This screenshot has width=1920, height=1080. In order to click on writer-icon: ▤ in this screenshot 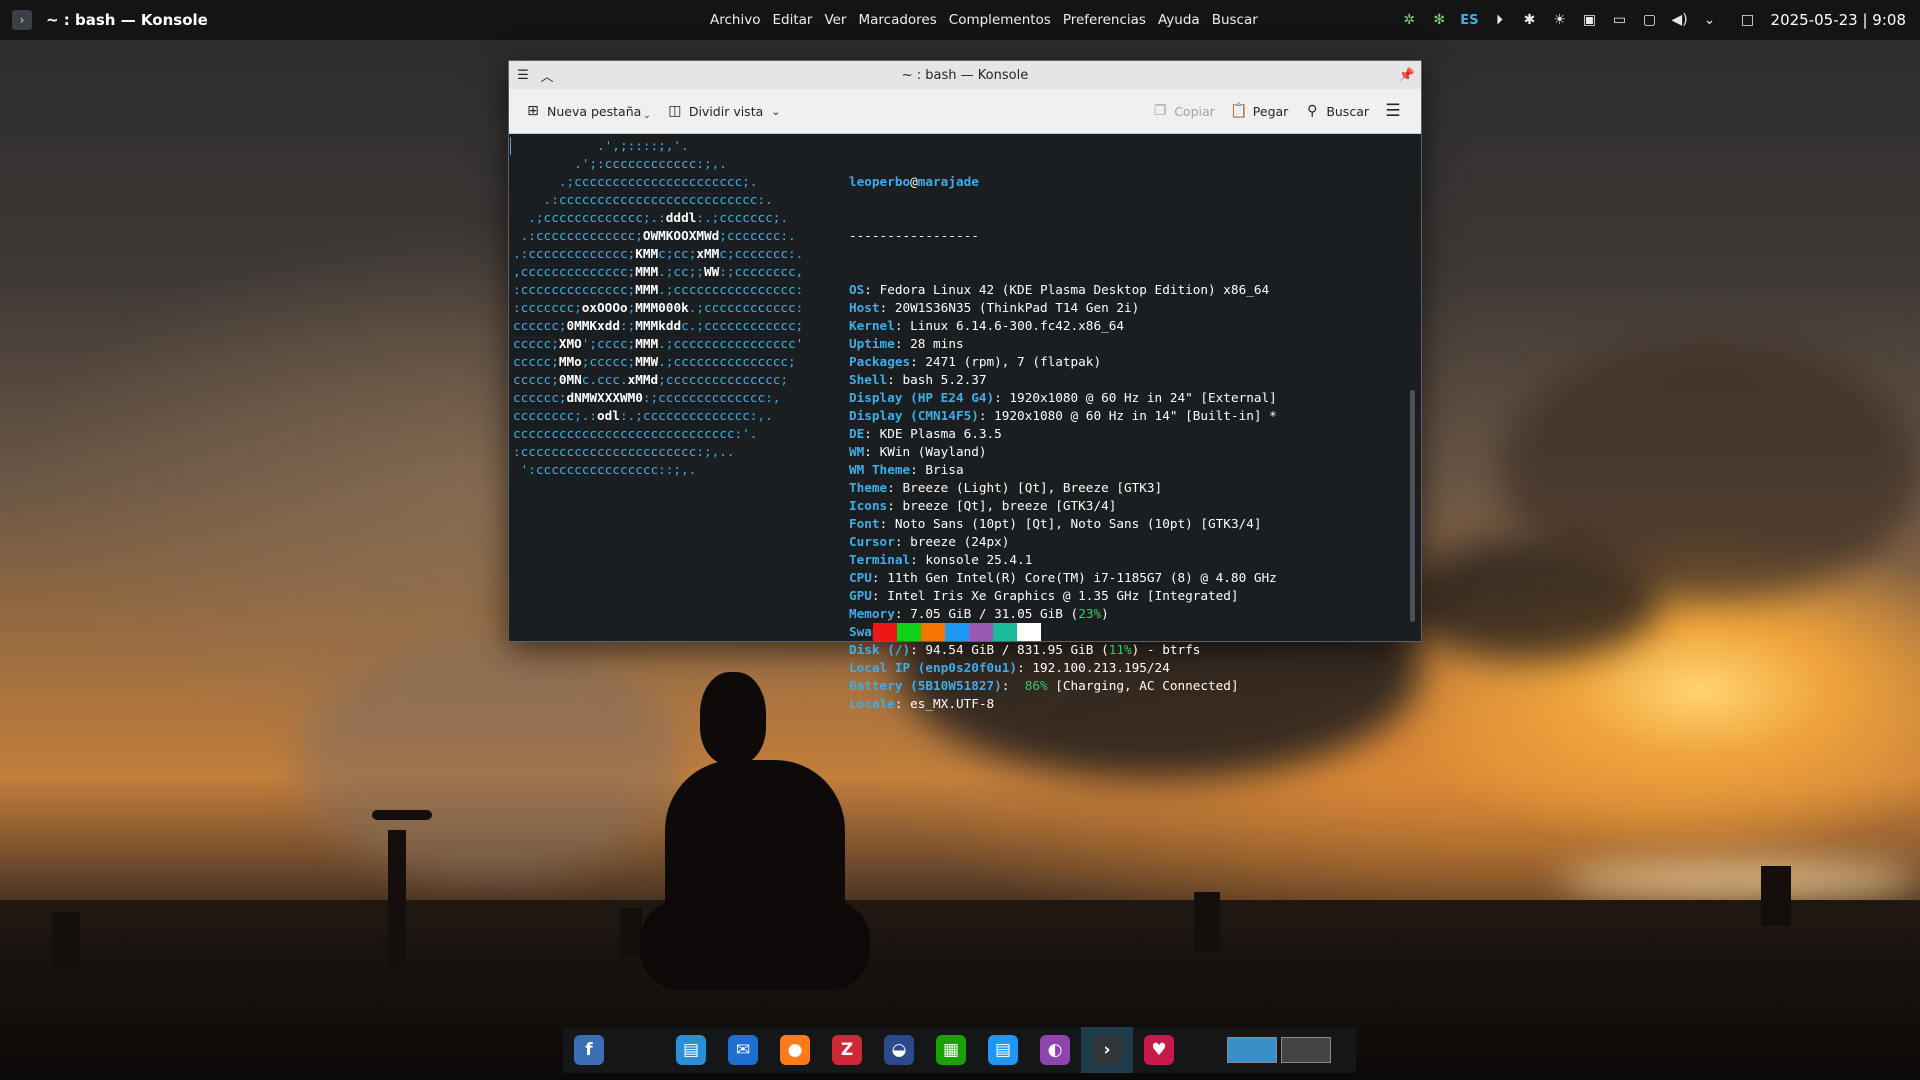, I will do `click(1003, 1050)`.